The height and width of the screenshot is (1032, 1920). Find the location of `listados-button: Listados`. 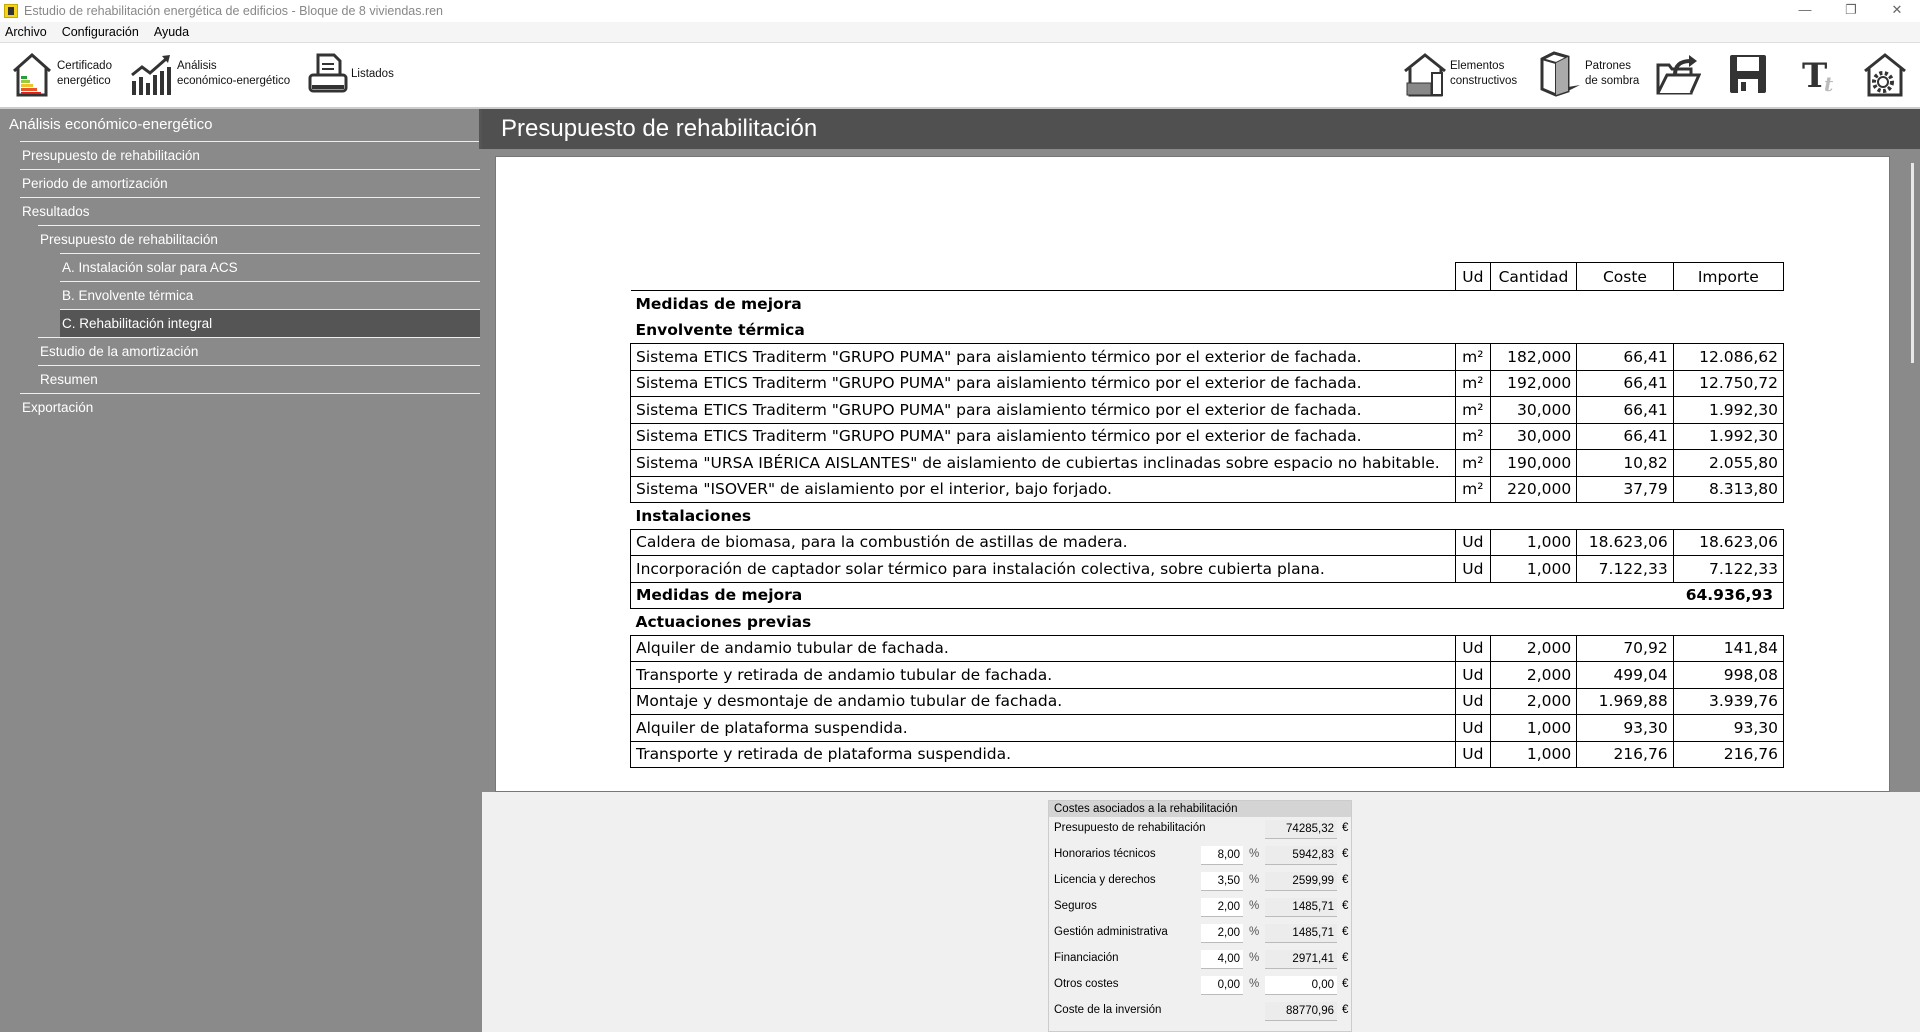

listados-button: Listados is located at coordinates (351, 74).